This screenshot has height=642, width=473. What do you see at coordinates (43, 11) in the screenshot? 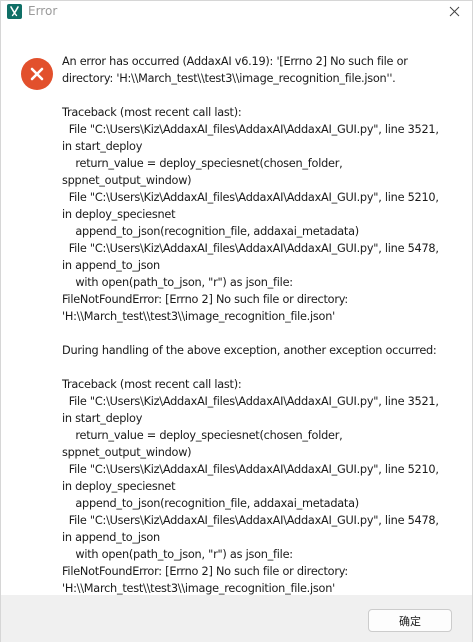
I see `window-title: Error` at bounding box center [43, 11].